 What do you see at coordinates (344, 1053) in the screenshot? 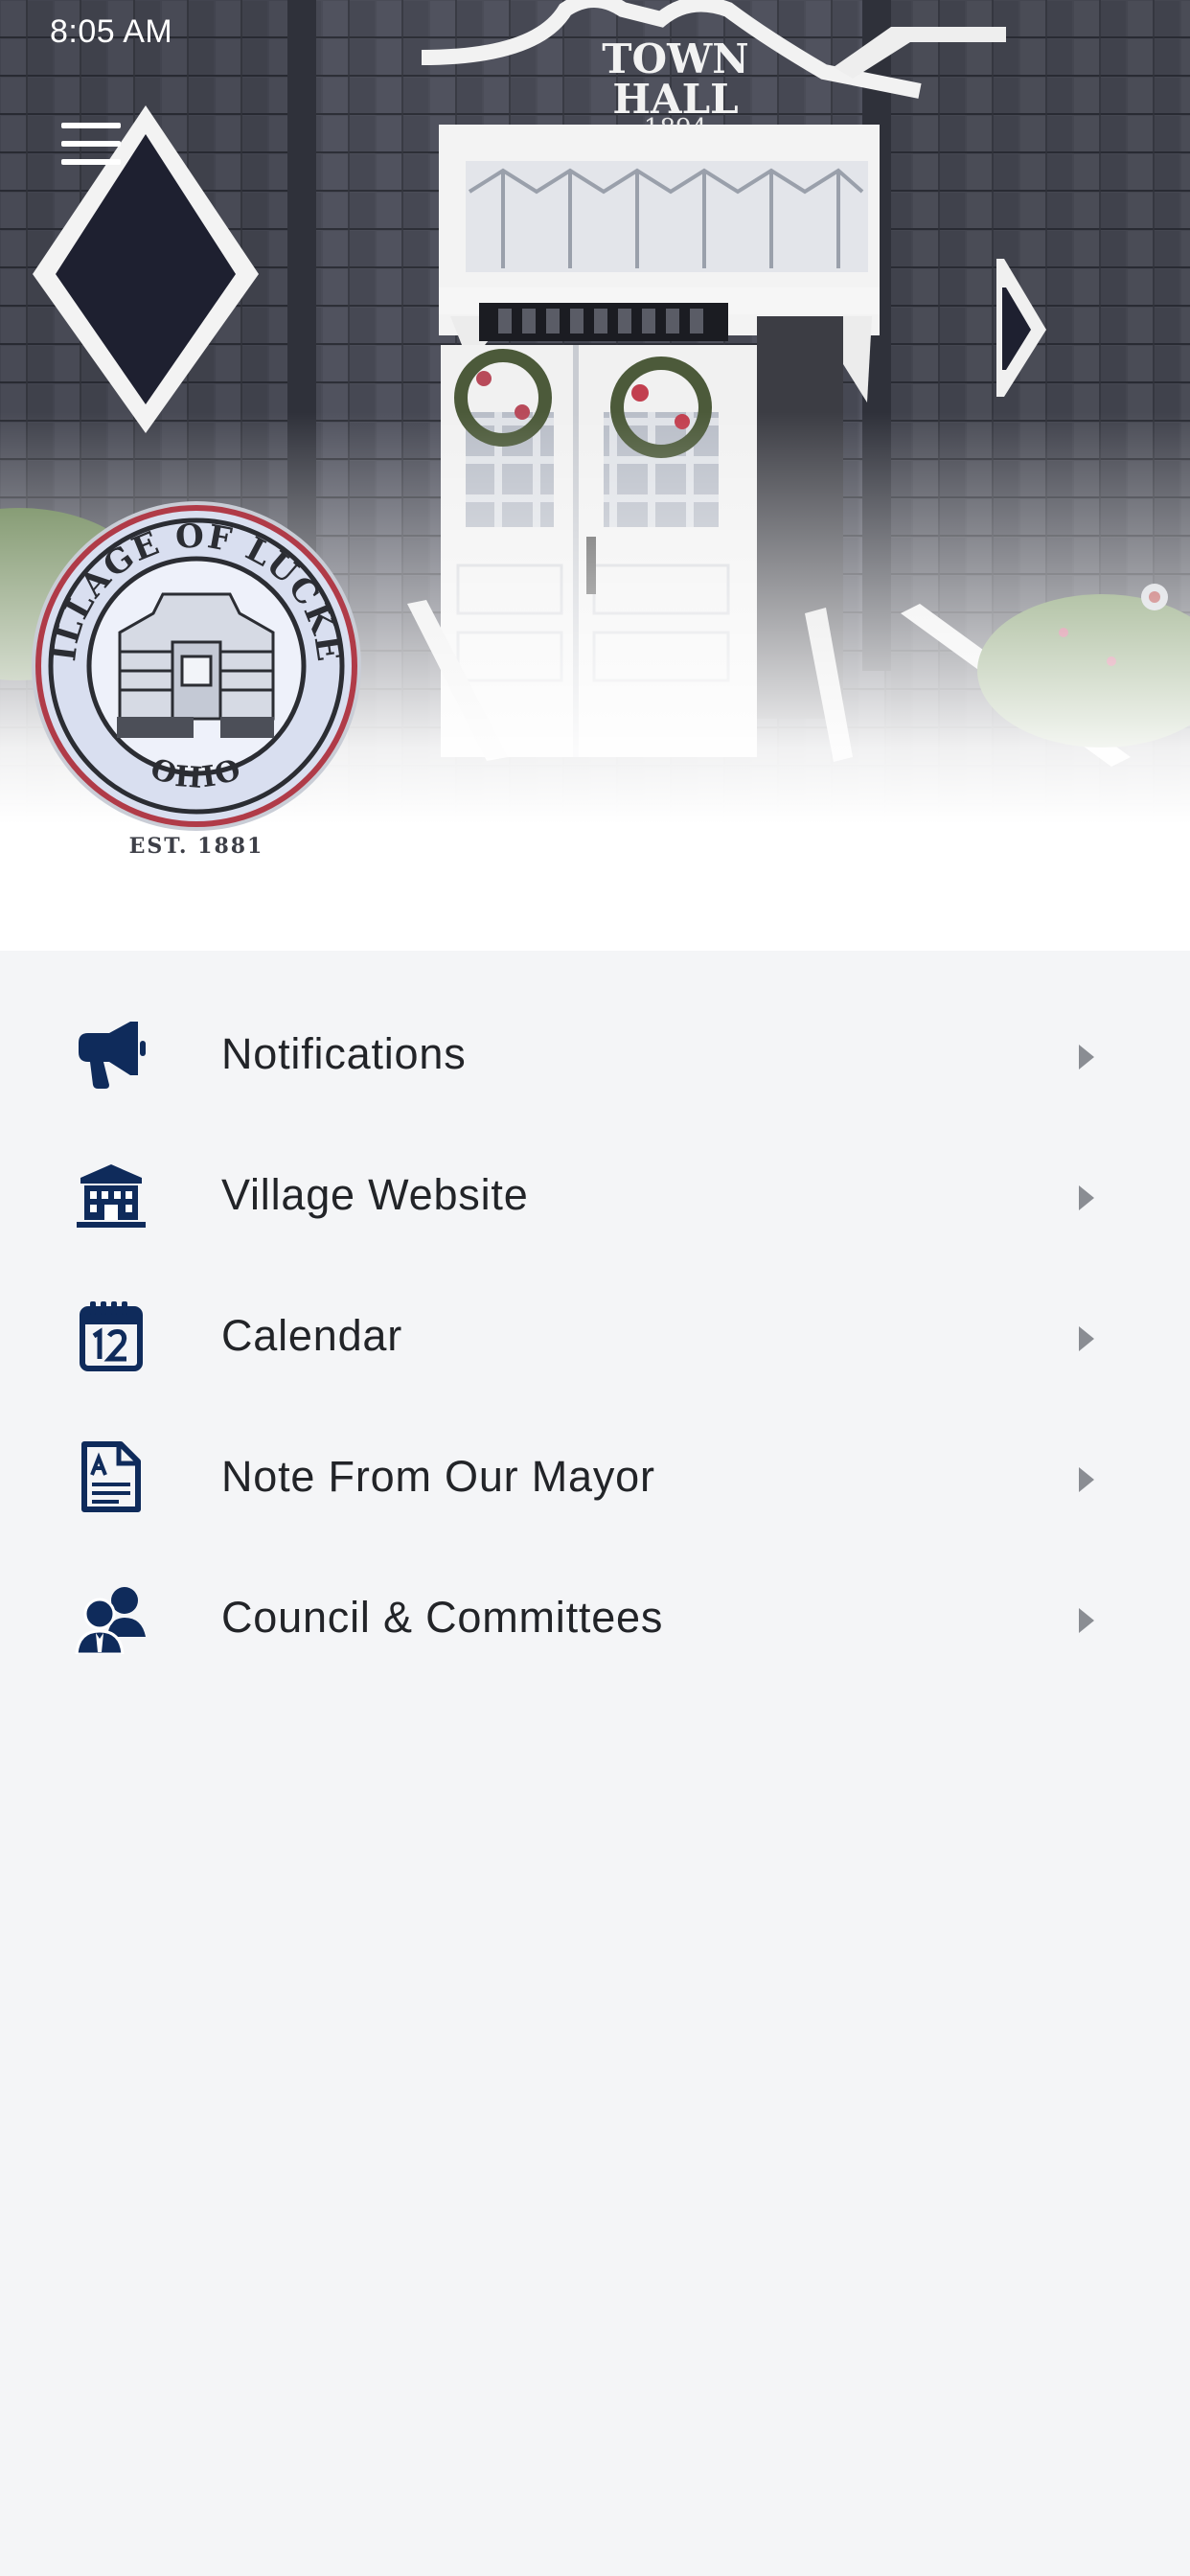
I see `menu-item-label: Notifications` at bounding box center [344, 1053].